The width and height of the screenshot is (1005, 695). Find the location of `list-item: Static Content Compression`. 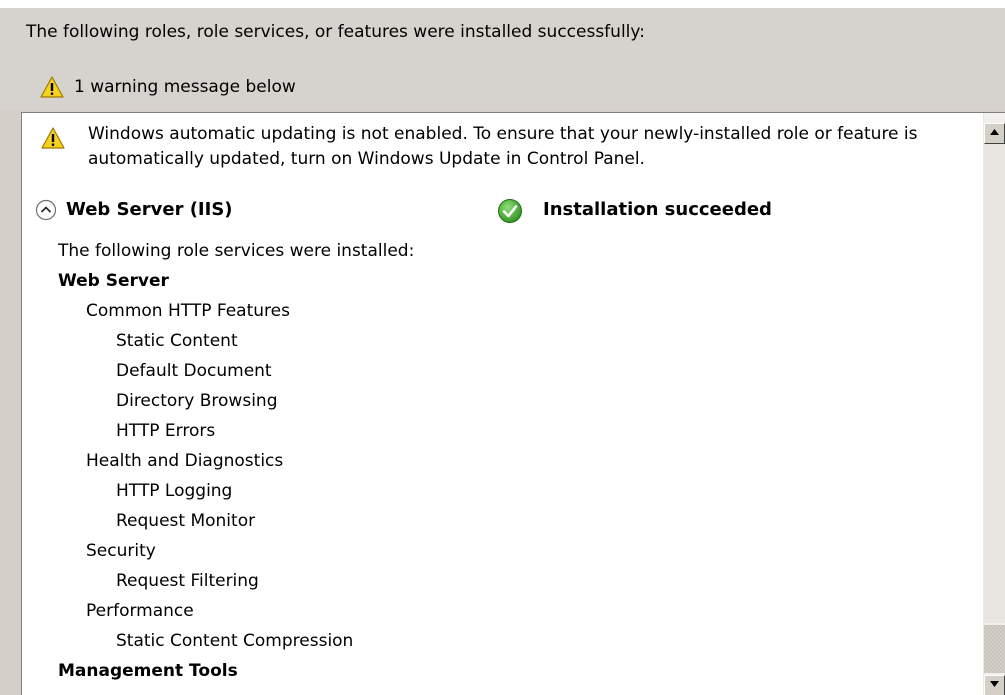

list-item: Static Content Compression is located at coordinates (235, 641).